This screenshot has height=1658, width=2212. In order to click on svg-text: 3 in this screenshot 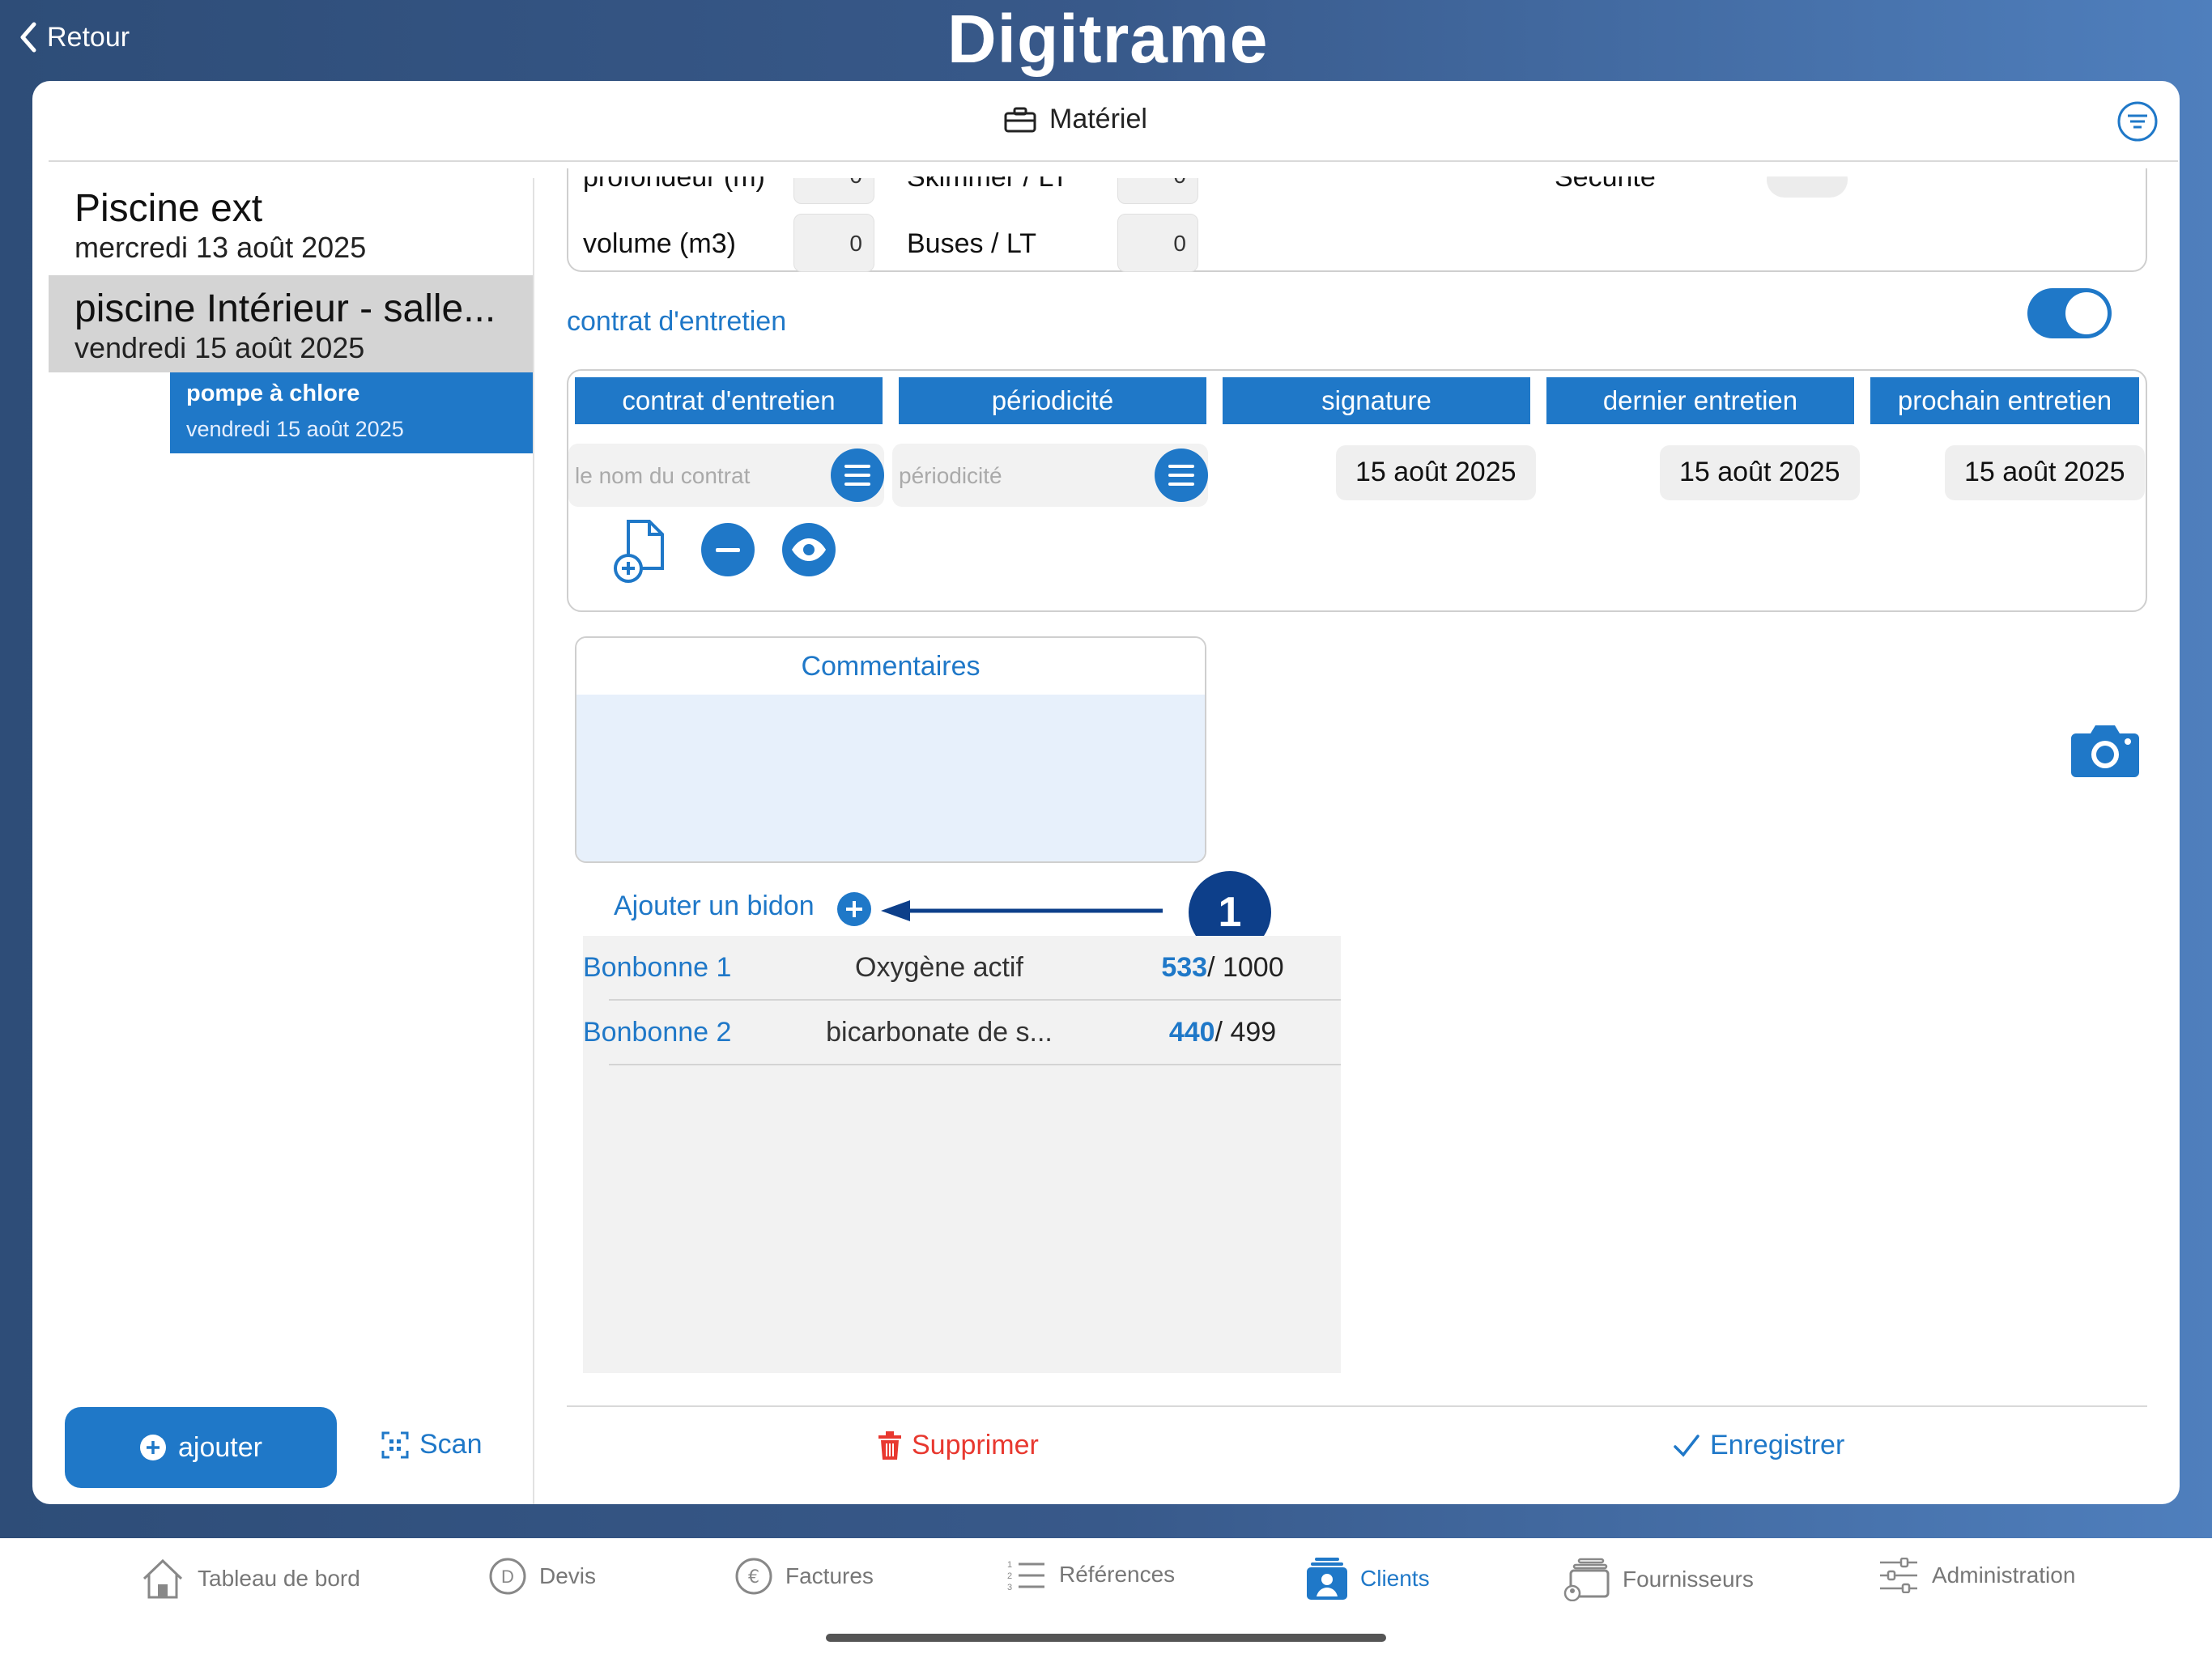, I will do `click(1010, 1587)`.